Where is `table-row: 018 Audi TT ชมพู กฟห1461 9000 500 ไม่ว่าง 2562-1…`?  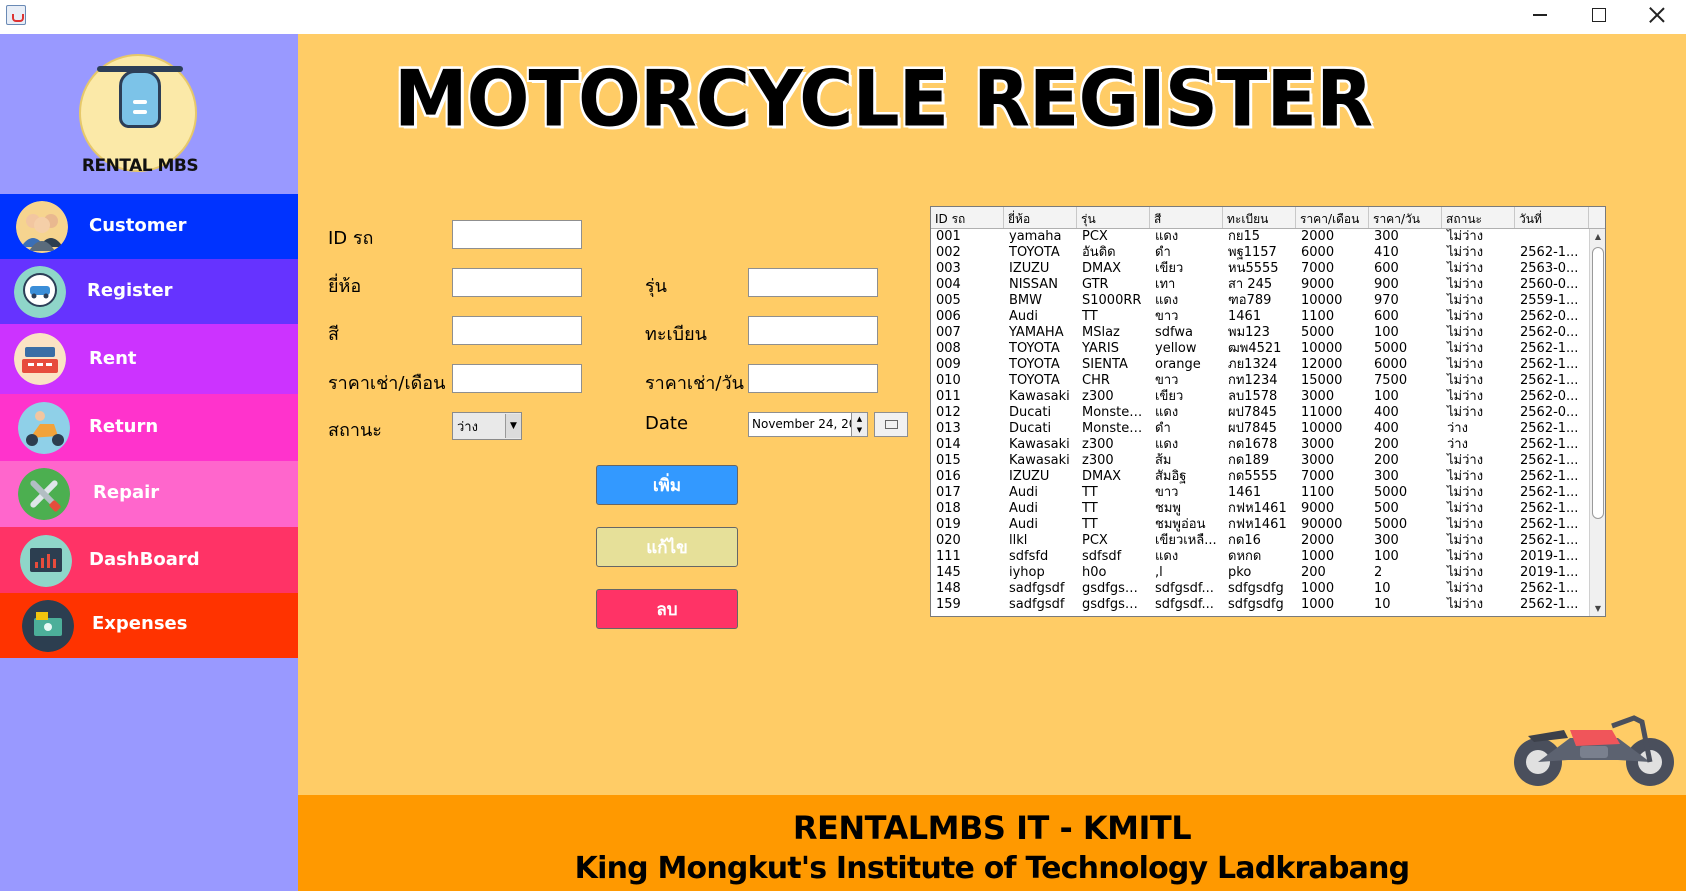
table-row: 018 Audi TT ชมพู กฟห1461 9000 500 ไม่ว่าง 2562-1… is located at coordinates (1260, 509).